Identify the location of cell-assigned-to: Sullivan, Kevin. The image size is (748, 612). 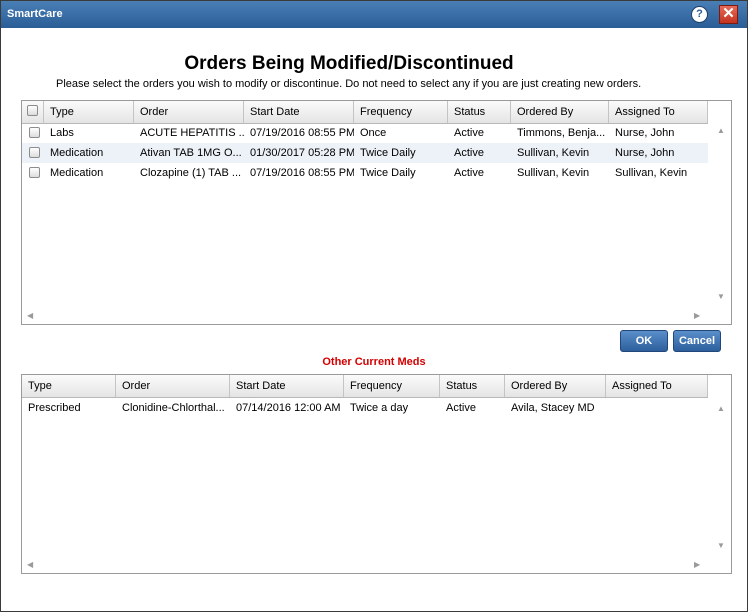
(651, 173).